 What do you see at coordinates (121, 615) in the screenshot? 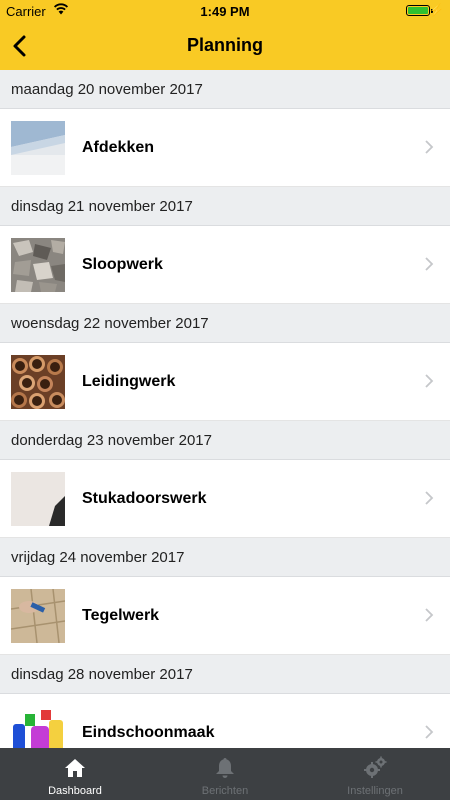
I see `list-item-label: Tegelwerk` at bounding box center [121, 615].